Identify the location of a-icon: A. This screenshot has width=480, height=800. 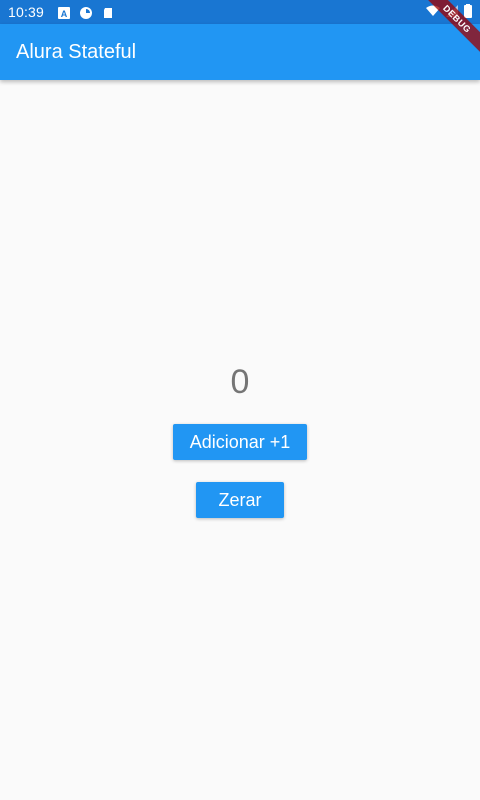
(64, 12).